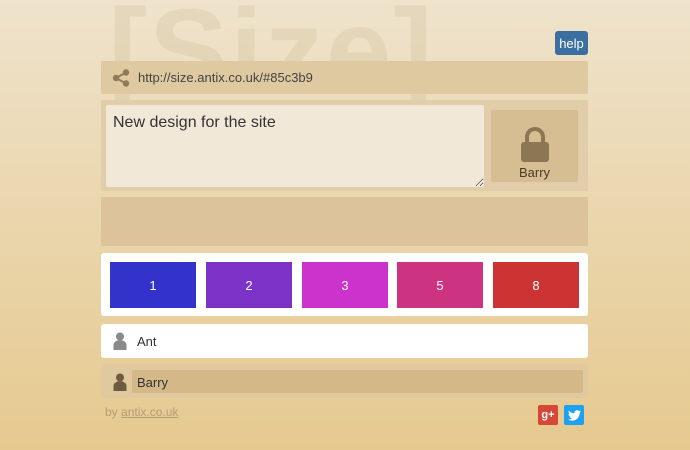 This screenshot has height=450, width=690. What do you see at coordinates (344, 221) in the screenshot?
I see `result-panel` at bounding box center [344, 221].